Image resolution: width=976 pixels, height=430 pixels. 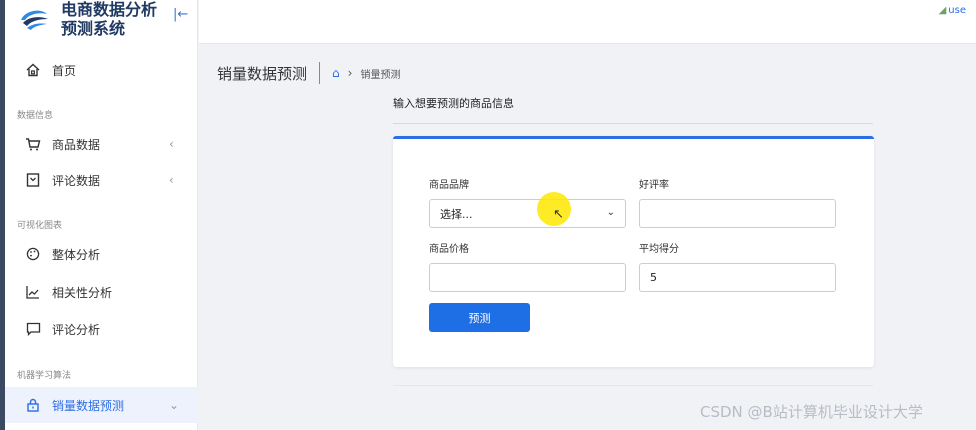 What do you see at coordinates (101, 329) in the screenshot?
I see `sidebar-item-review-analysis: 评论分析` at bounding box center [101, 329].